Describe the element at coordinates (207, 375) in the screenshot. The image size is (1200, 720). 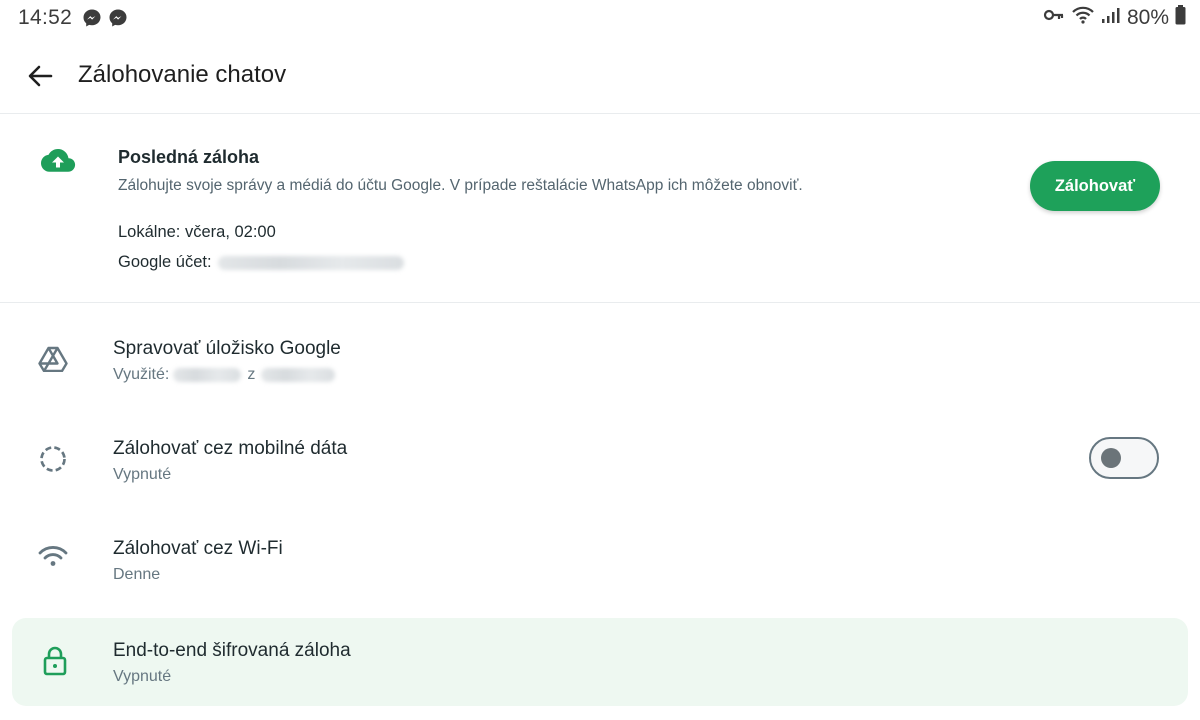
I see `redacted-used-amount` at that location.